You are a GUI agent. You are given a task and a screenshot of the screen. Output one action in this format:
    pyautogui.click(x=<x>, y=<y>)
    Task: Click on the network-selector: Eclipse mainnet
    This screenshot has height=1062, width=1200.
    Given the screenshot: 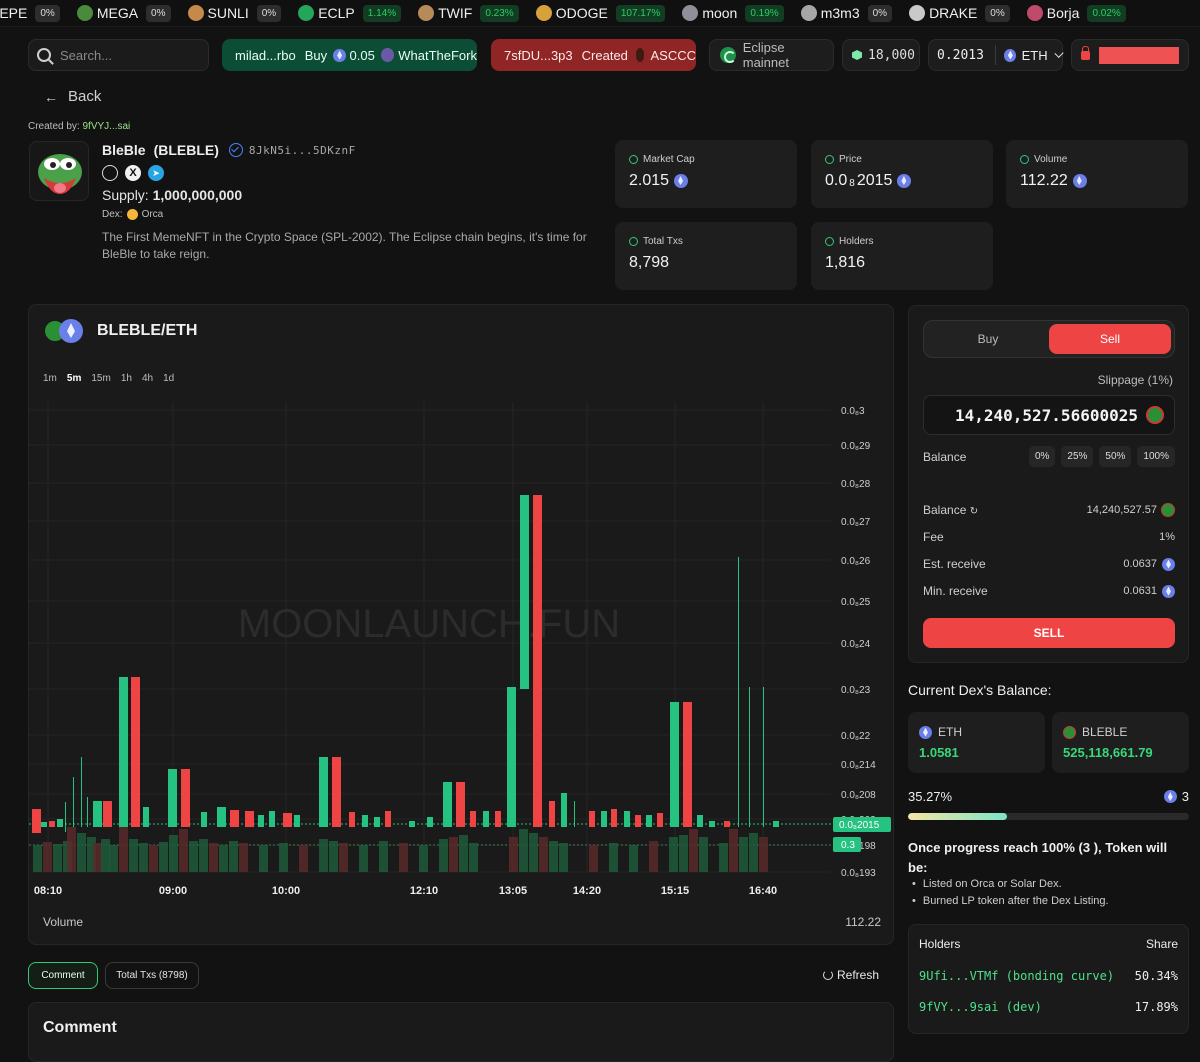 What is the action you would take?
    pyautogui.click(x=771, y=55)
    